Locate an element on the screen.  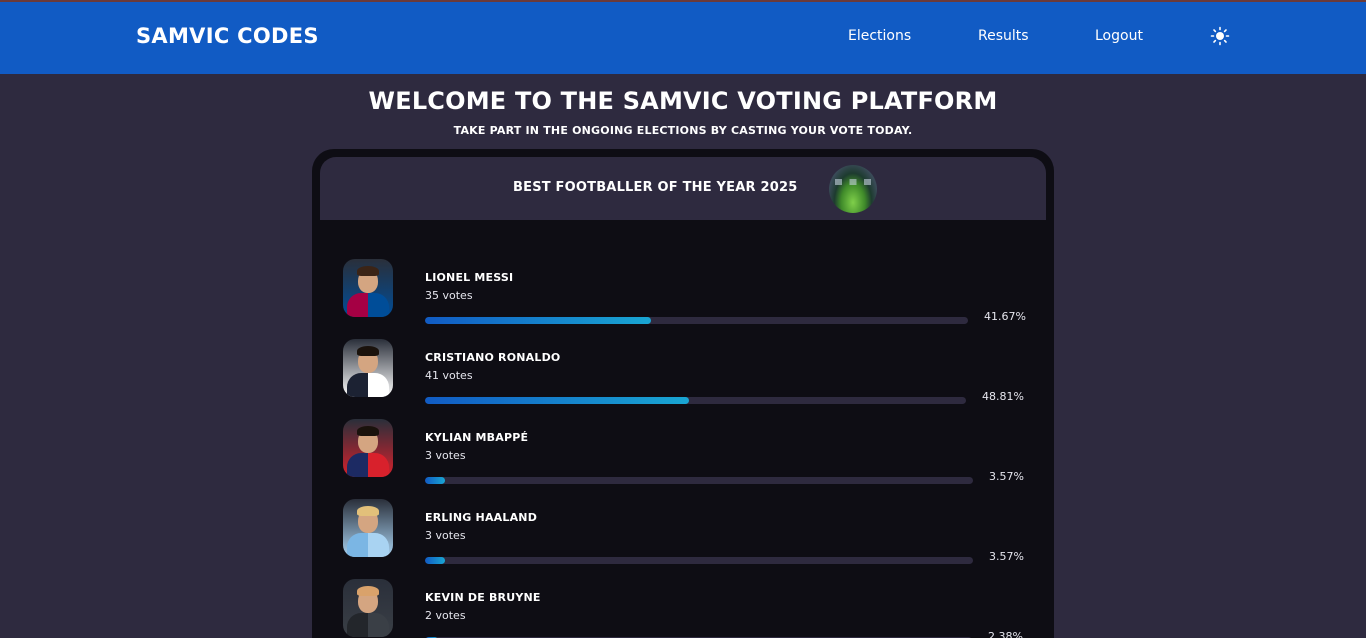
brand-logo: SAMVIC CODES is located at coordinates (227, 36).